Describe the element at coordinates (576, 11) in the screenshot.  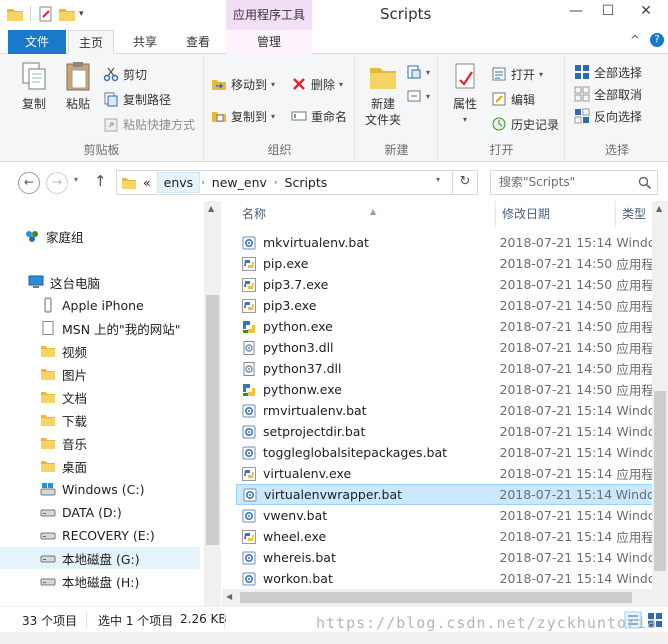
I see `minimize-button: —` at that location.